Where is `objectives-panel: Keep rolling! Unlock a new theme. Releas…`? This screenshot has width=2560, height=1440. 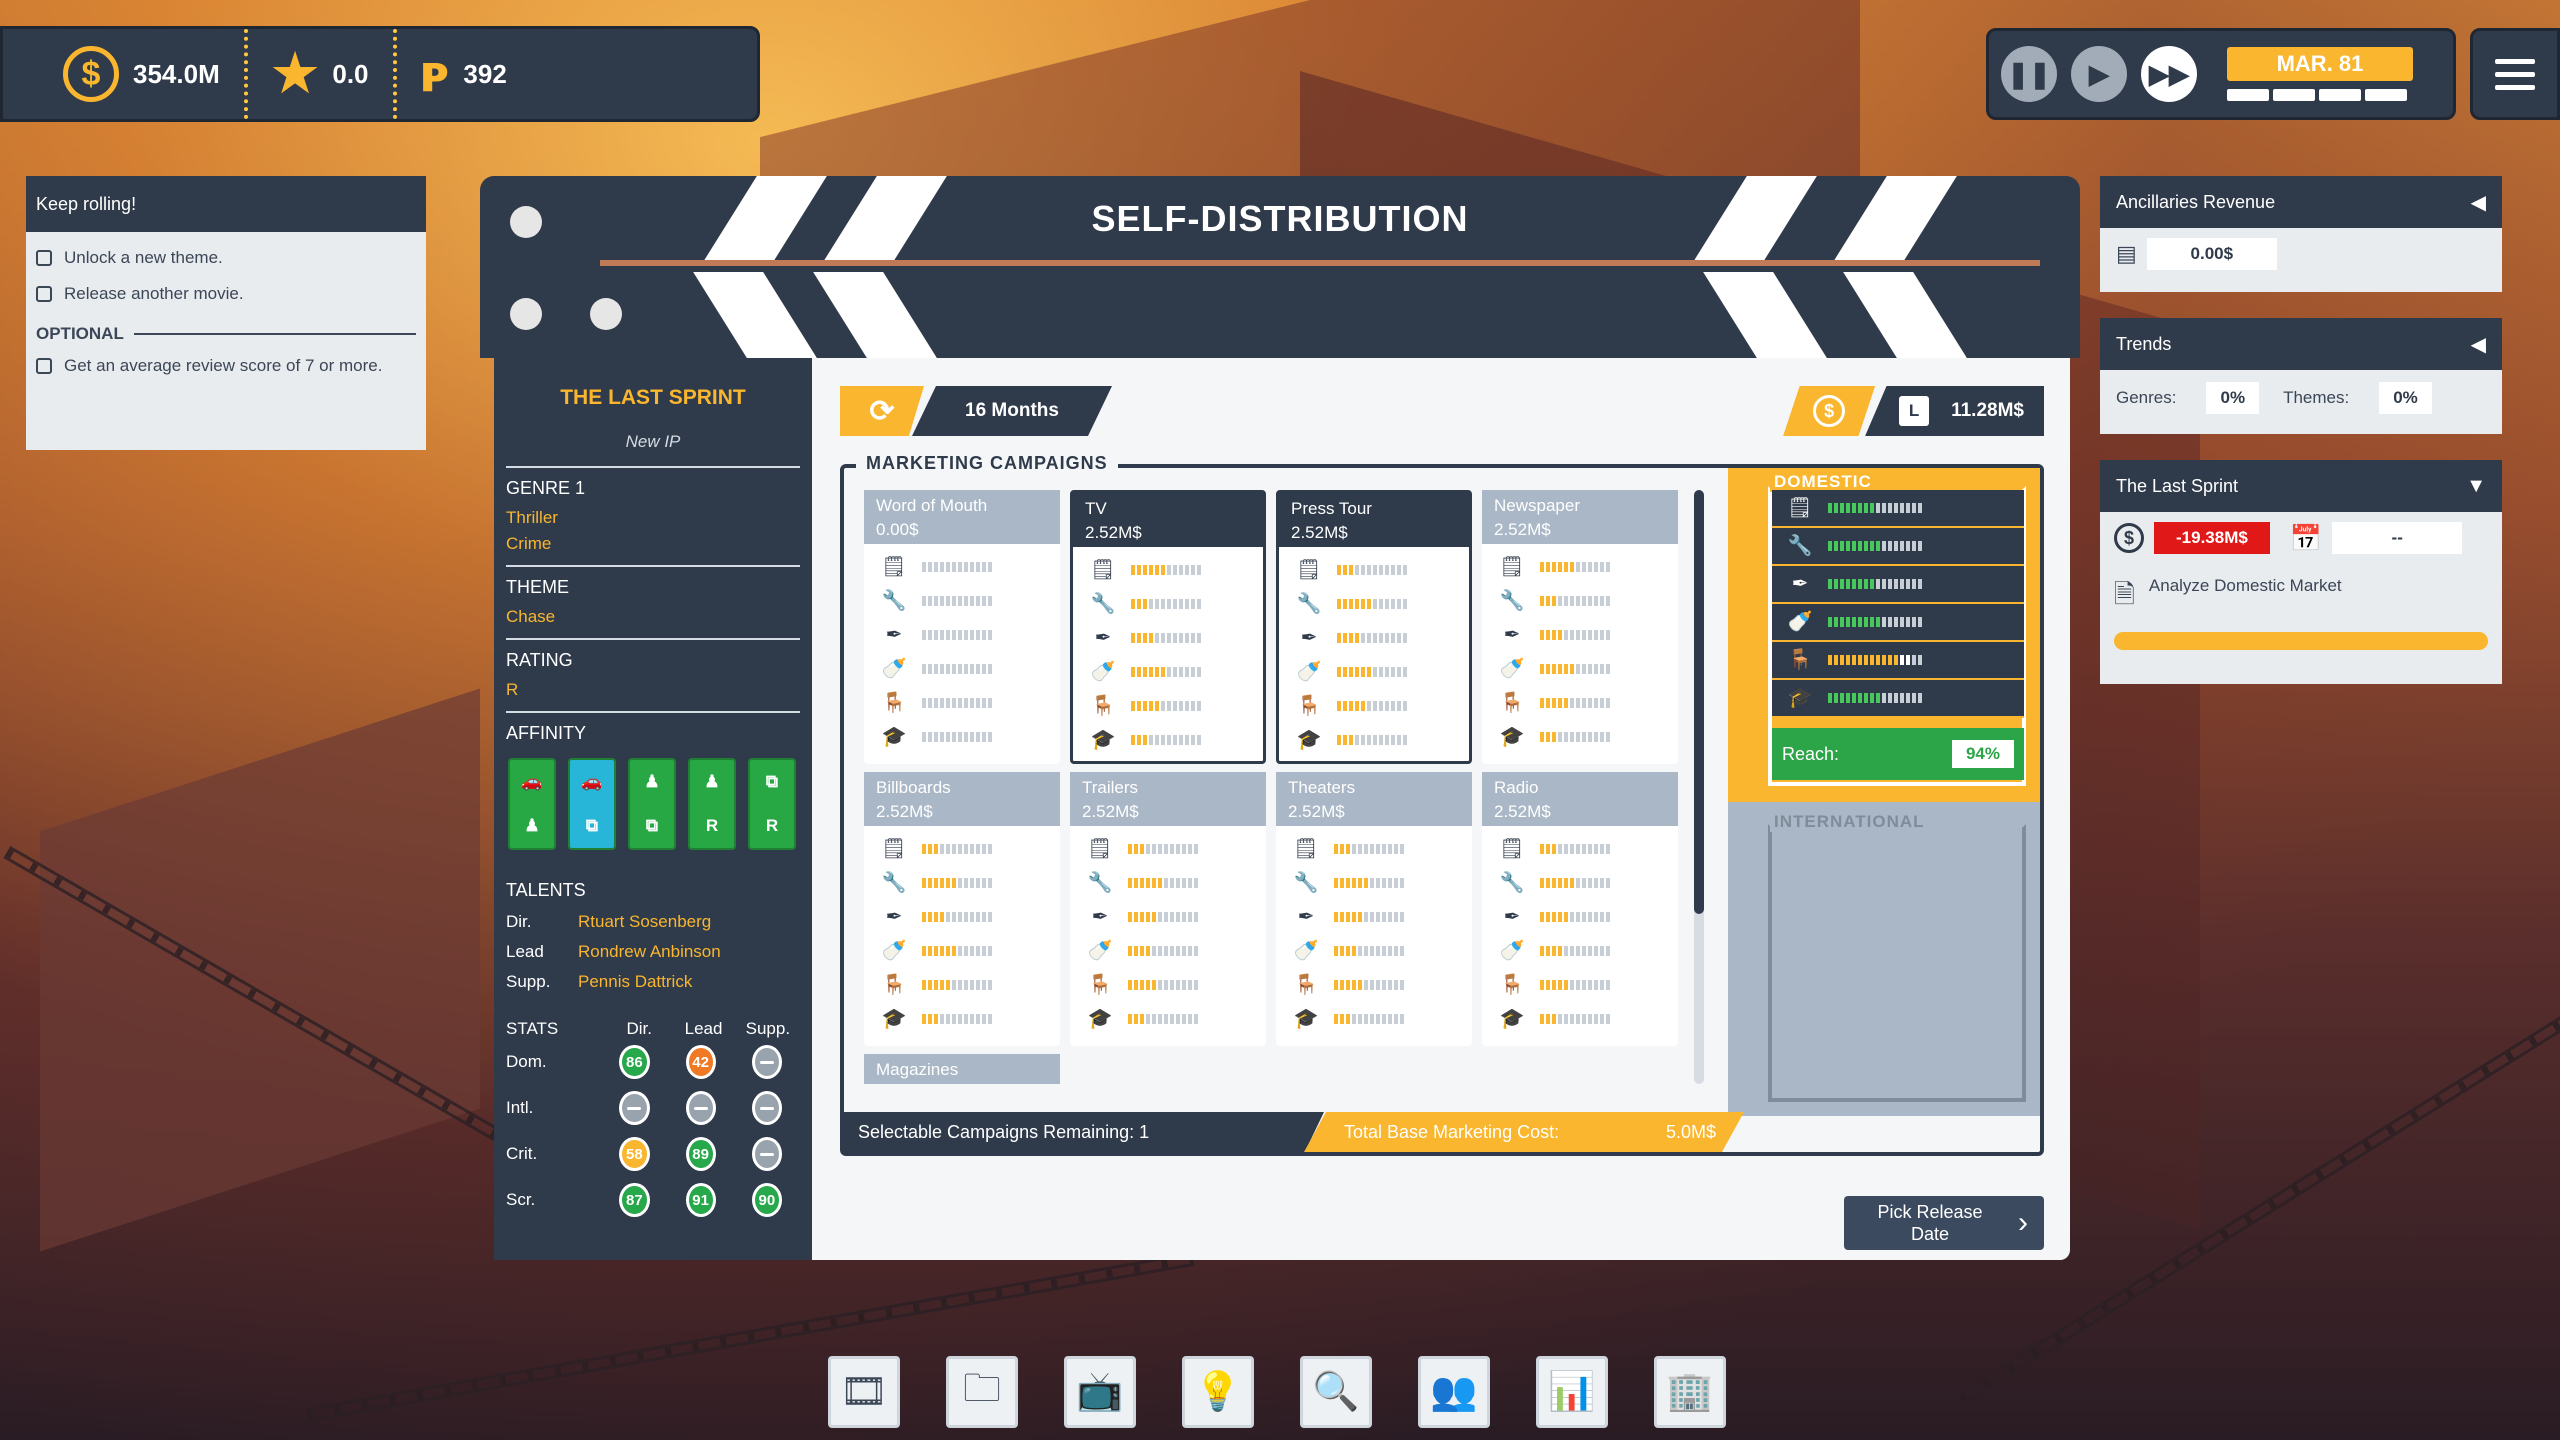 objectives-panel: Keep rolling! Unlock a new theme. Releas… is located at coordinates (226, 313).